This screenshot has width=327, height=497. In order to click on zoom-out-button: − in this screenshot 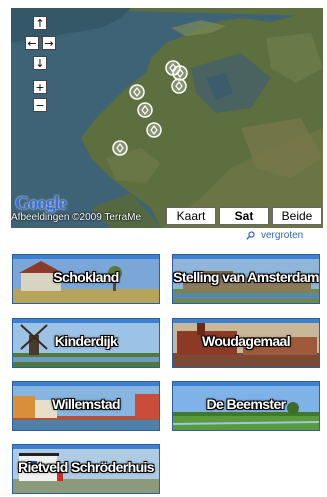, I will do `click(40, 105)`.